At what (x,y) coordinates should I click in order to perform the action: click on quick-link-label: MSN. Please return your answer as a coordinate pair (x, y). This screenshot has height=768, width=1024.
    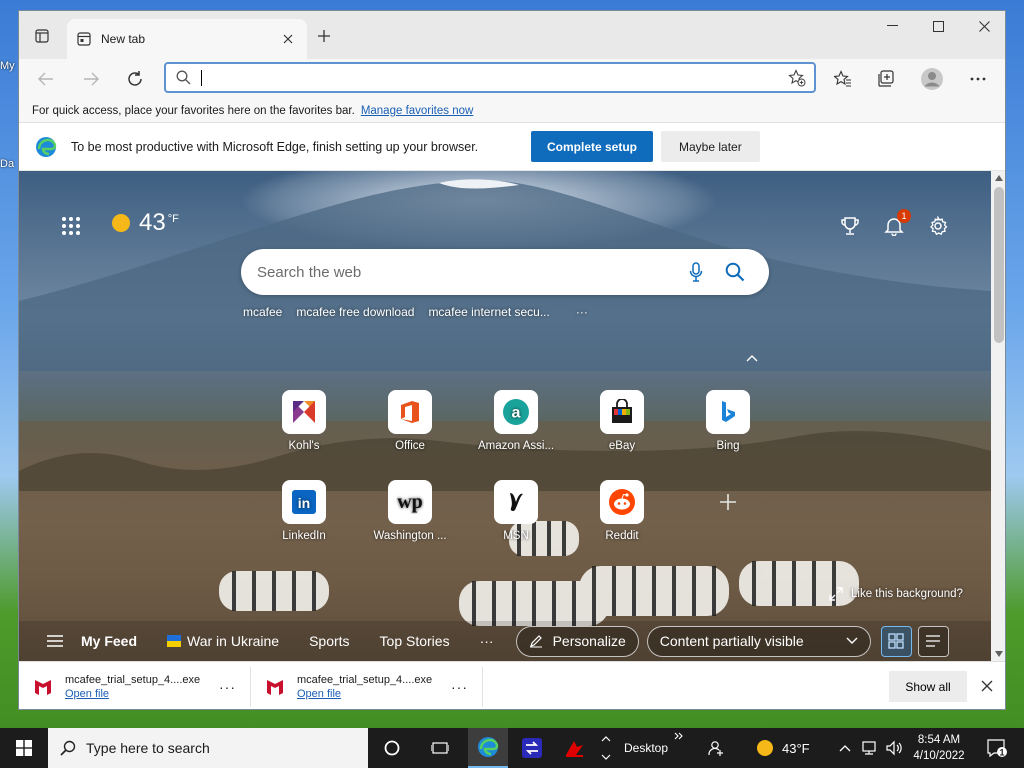
    Looking at the image, I should click on (516, 536).